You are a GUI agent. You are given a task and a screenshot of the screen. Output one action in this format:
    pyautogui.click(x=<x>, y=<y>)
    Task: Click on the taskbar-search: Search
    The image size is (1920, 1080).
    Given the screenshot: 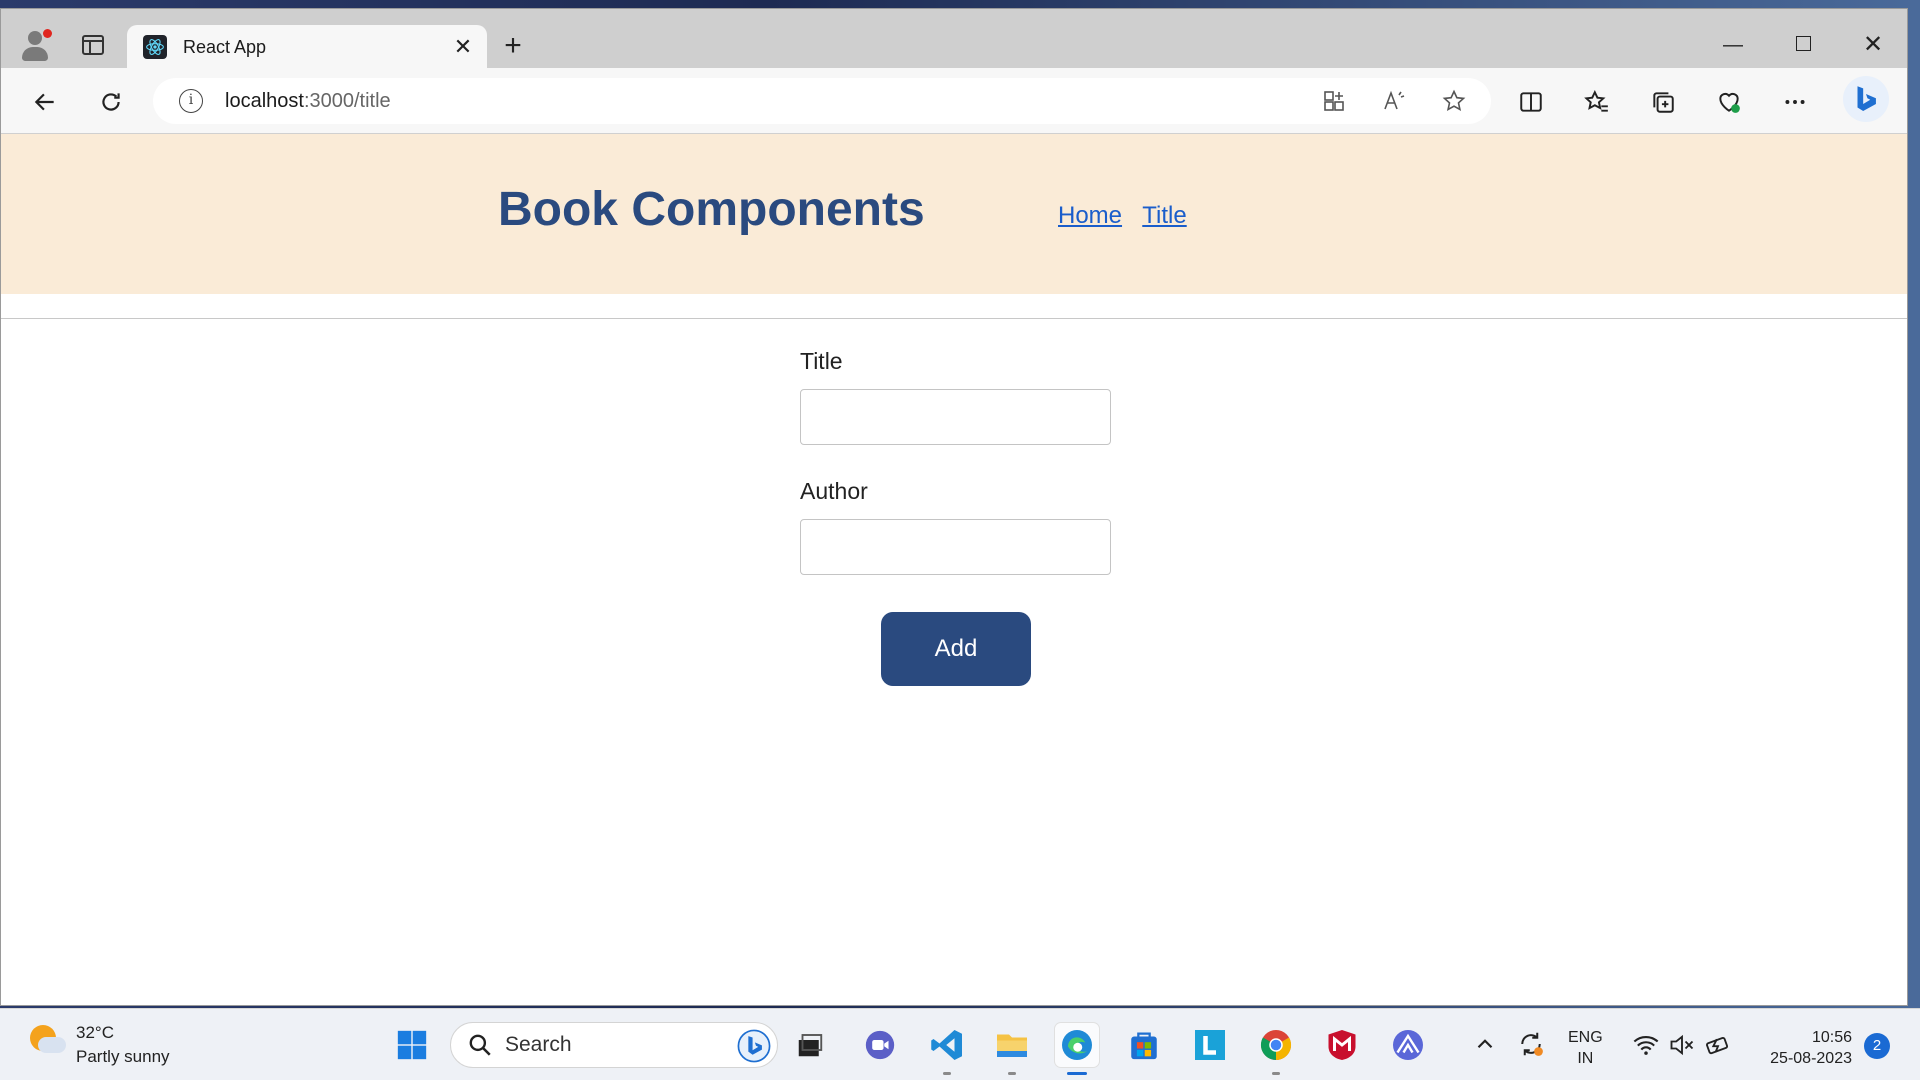 What is the action you would take?
    pyautogui.click(x=614, y=1045)
    